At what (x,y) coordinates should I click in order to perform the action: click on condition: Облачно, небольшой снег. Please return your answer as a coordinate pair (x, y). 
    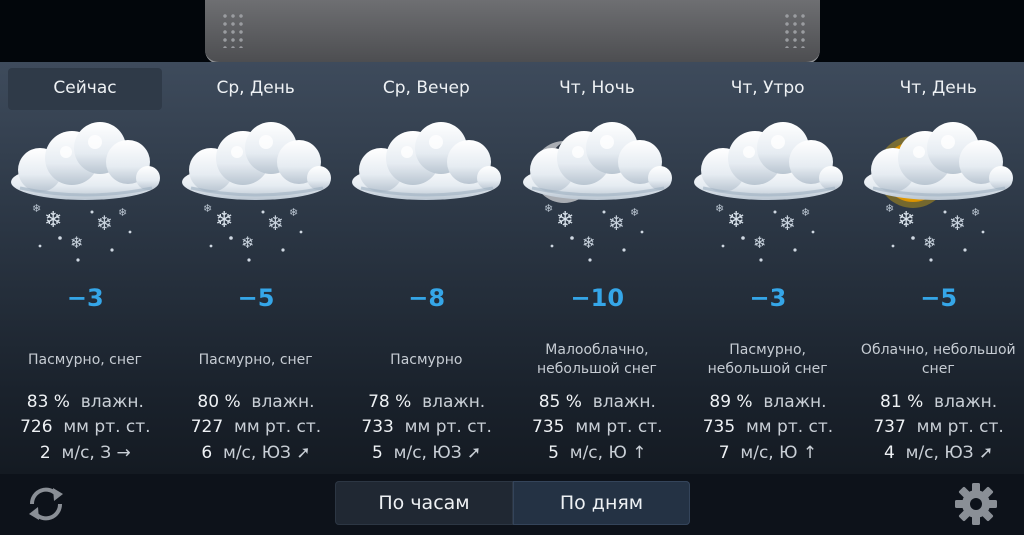
    Looking at the image, I should click on (938, 359).